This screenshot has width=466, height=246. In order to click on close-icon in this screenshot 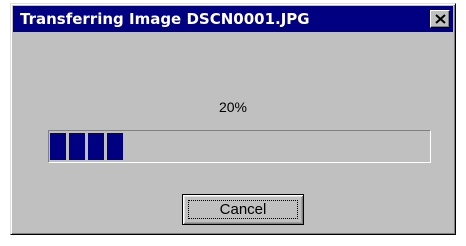, I will do `click(440, 19)`.